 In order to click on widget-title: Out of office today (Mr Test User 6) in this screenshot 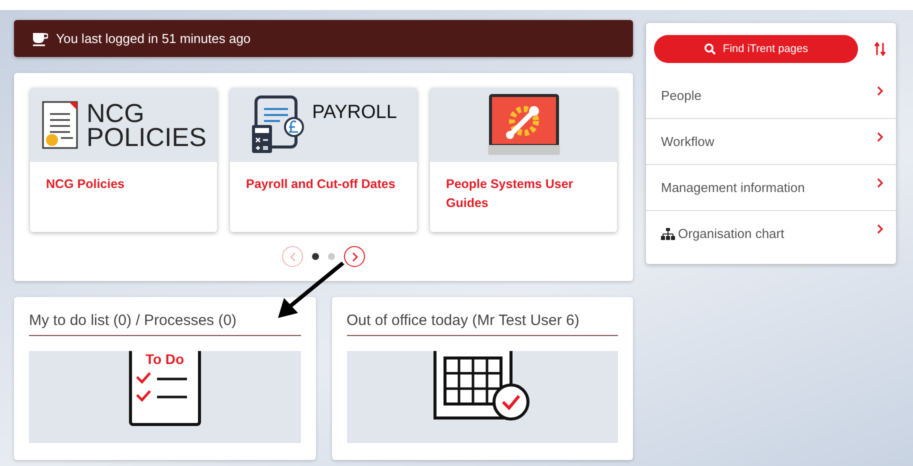, I will do `click(482, 324)`.